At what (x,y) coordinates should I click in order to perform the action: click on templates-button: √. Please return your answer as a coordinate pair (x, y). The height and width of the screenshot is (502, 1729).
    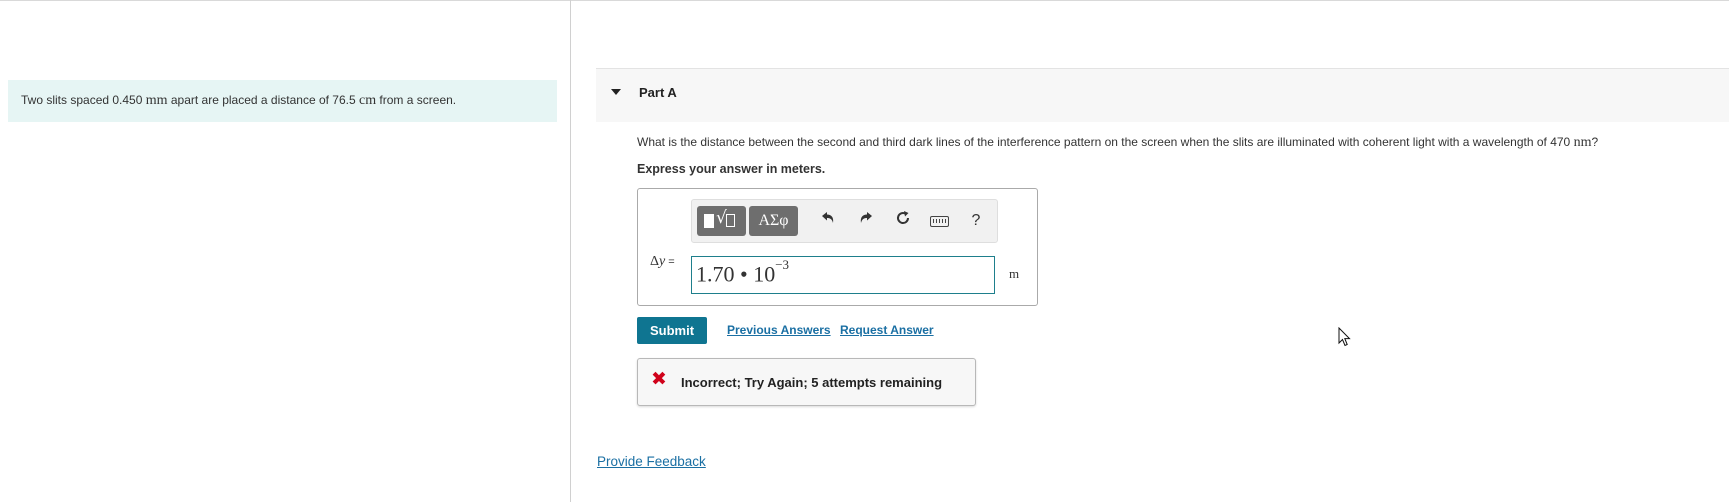
    Looking at the image, I should click on (721, 221).